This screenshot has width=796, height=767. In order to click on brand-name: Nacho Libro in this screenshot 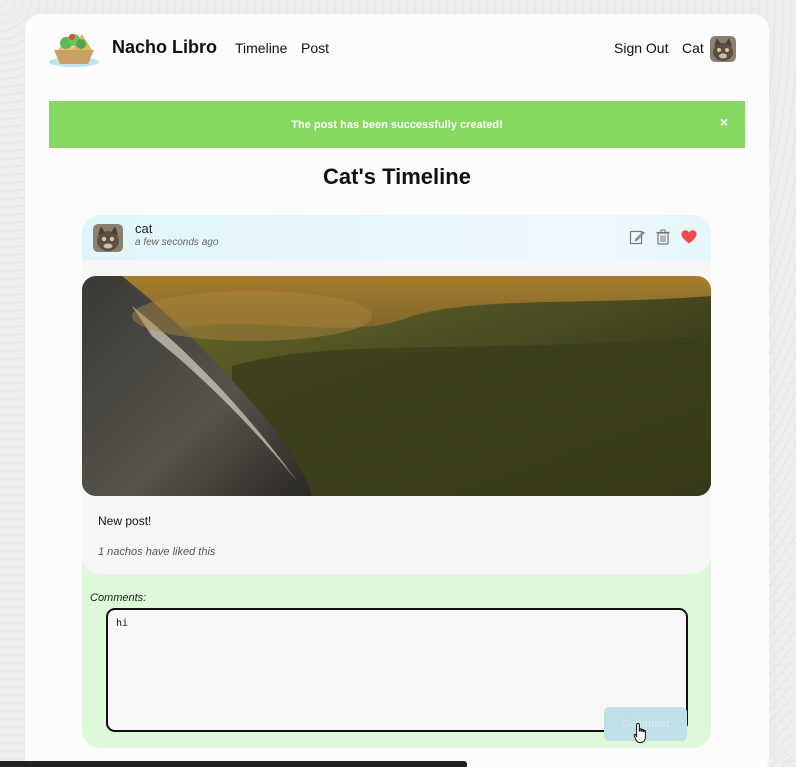, I will do `click(164, 47)`.